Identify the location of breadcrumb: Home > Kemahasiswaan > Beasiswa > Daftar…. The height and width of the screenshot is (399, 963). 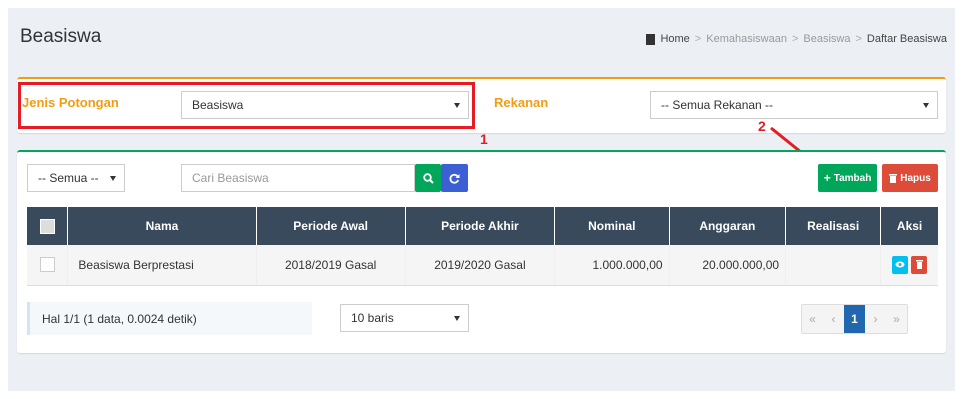
(796, 39).